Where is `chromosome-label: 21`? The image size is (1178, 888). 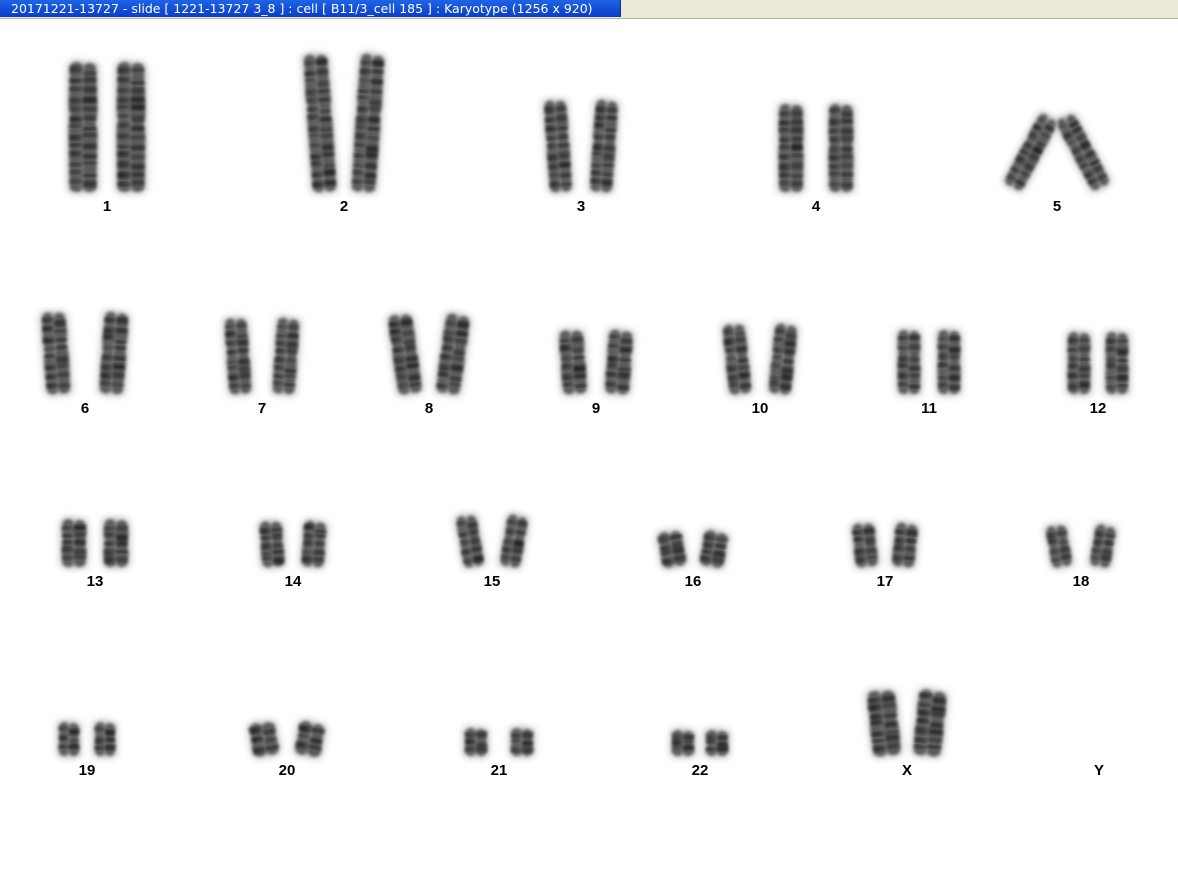 chromosome-label: 21 is located at coordinates (499, 770).